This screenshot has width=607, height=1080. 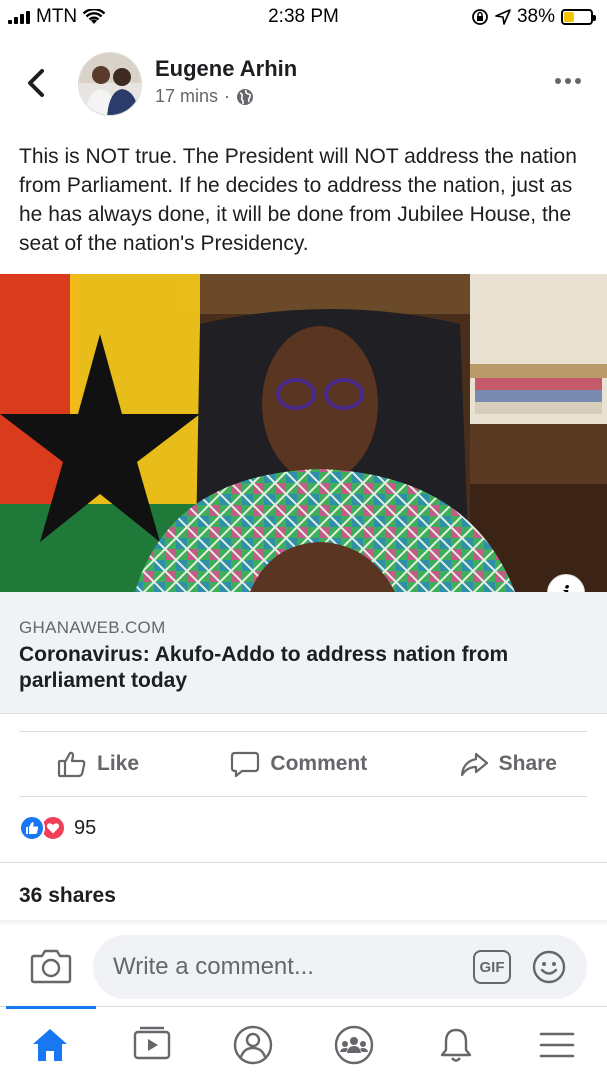 I want to click on groups-icon, so click(x=354, y=1045).